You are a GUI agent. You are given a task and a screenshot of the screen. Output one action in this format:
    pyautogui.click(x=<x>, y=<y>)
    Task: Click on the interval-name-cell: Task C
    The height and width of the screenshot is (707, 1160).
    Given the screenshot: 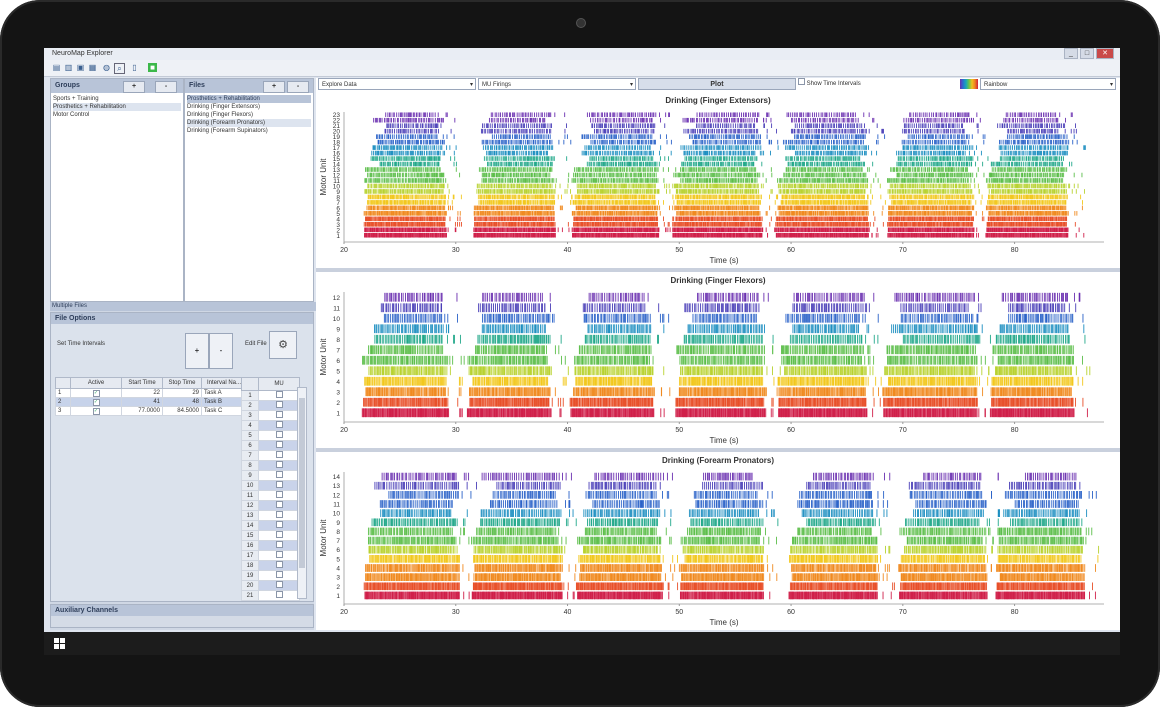 What is the action you would take?
    pyautogui.click(x=224, y=411)
    